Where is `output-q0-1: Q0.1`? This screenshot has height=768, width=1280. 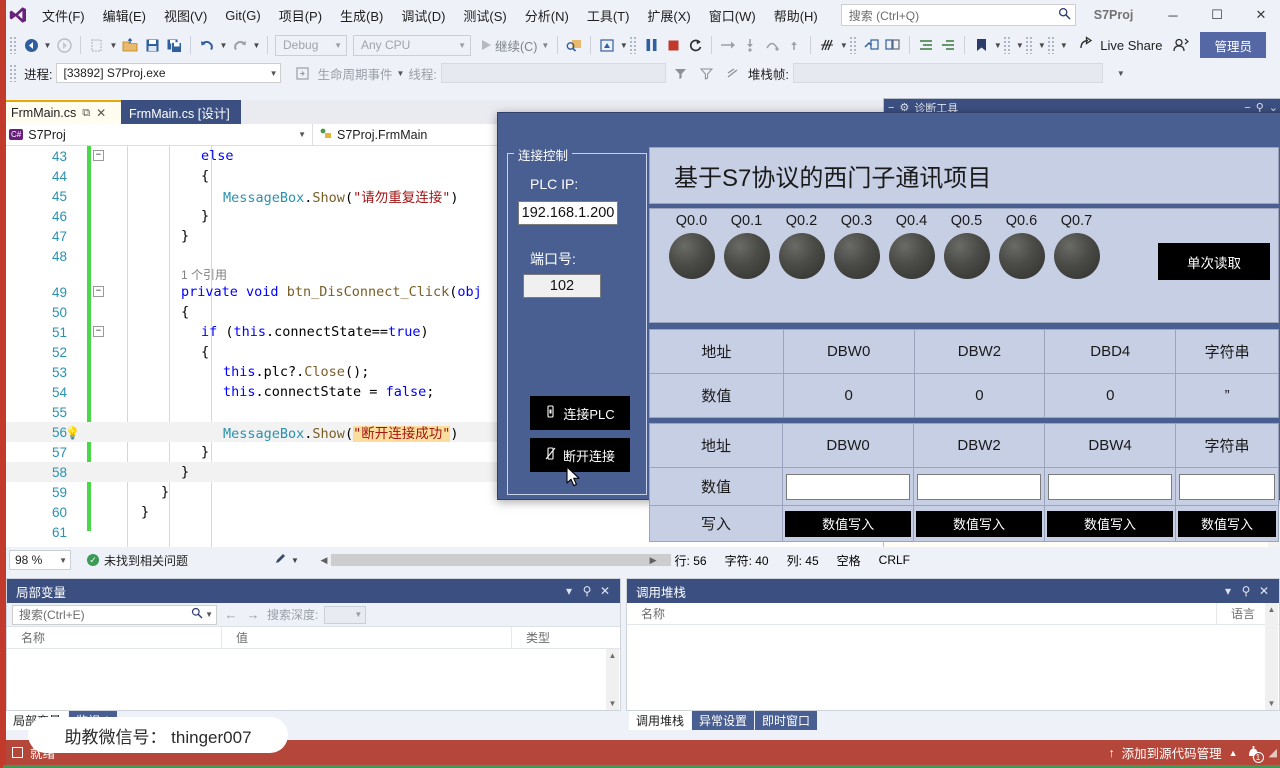 output-q0-1: Q0.1 is located at coordinates (746, 246).